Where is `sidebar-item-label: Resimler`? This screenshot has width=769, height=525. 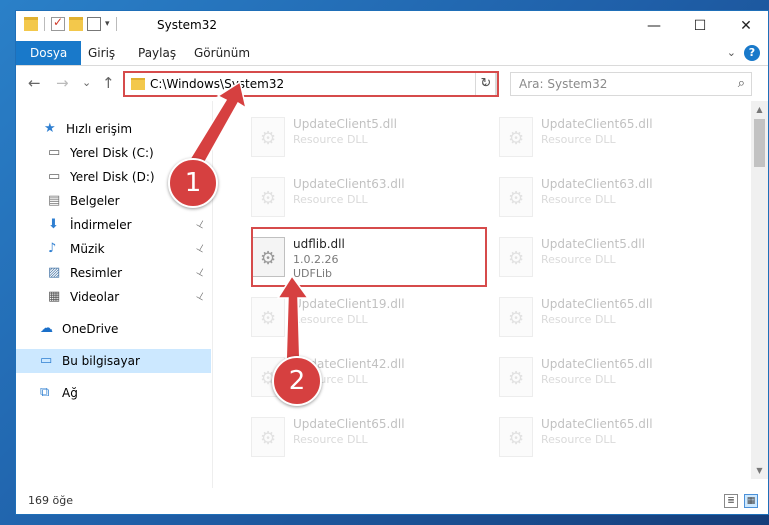 sidebar-item-label: Resimler is located at coordinates (96, 273).